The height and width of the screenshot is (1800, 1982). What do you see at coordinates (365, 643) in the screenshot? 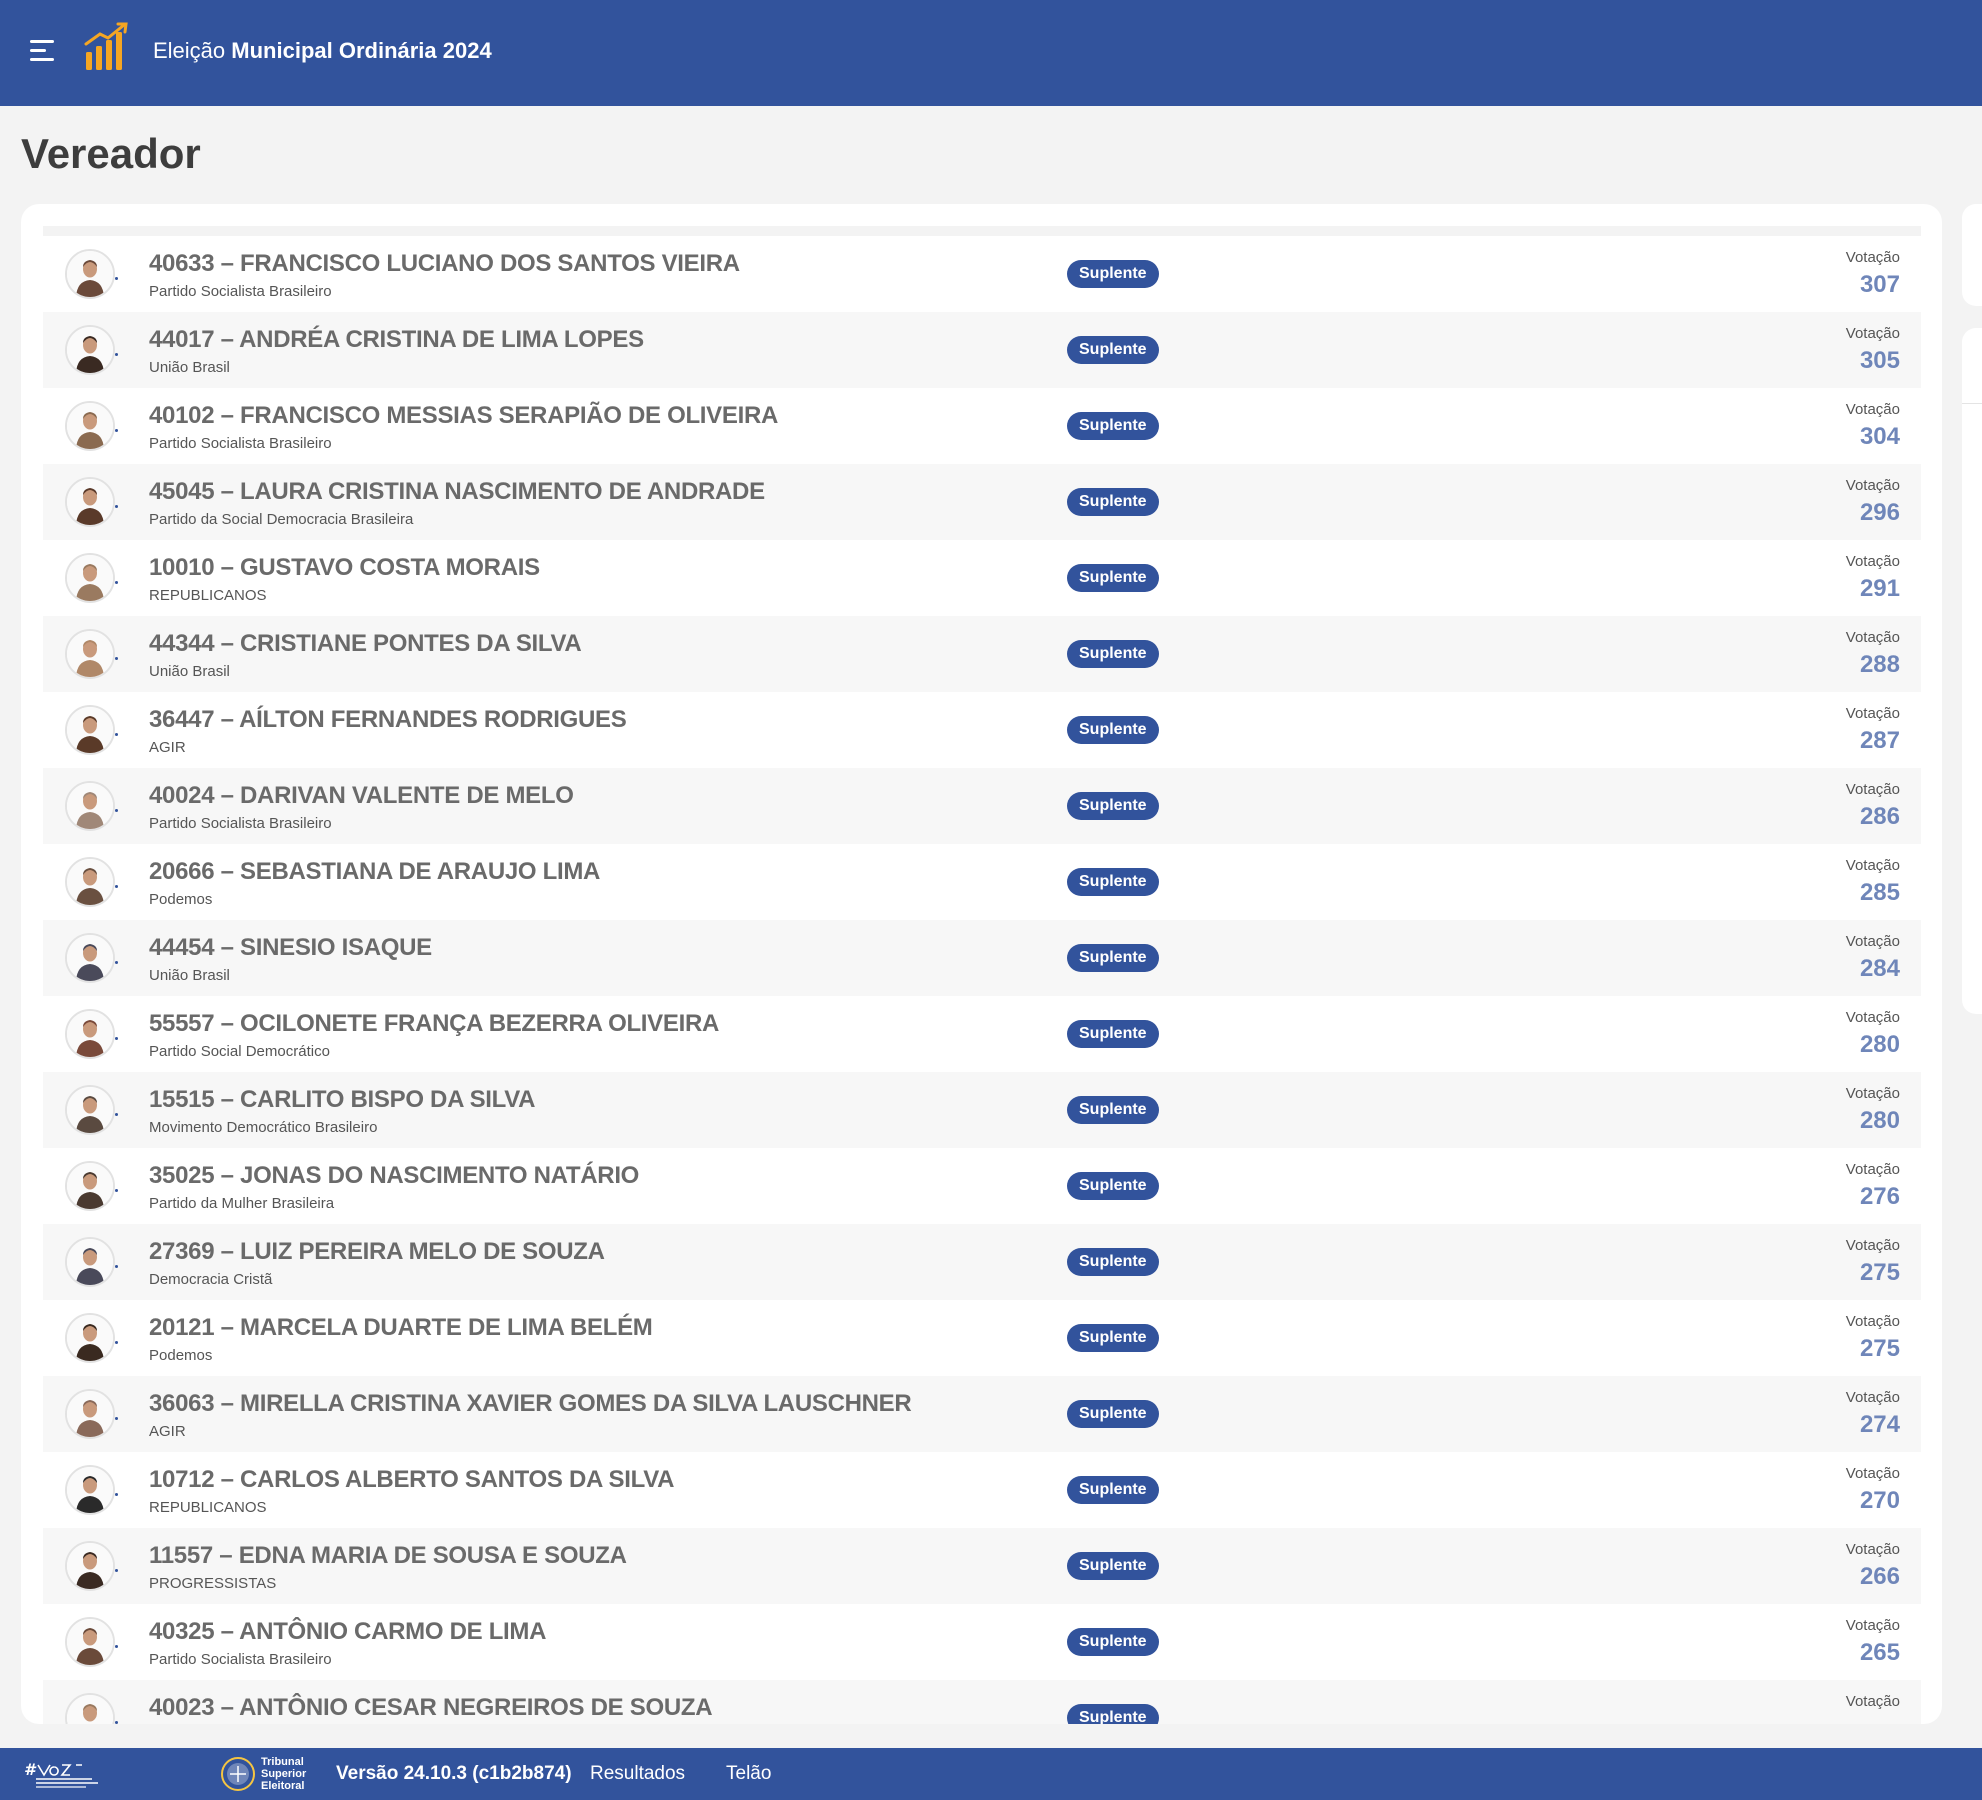
I see `candidate-name: 44344 – CRISTIANE PONTES DA SILVA` at bounding box center [365, 643].